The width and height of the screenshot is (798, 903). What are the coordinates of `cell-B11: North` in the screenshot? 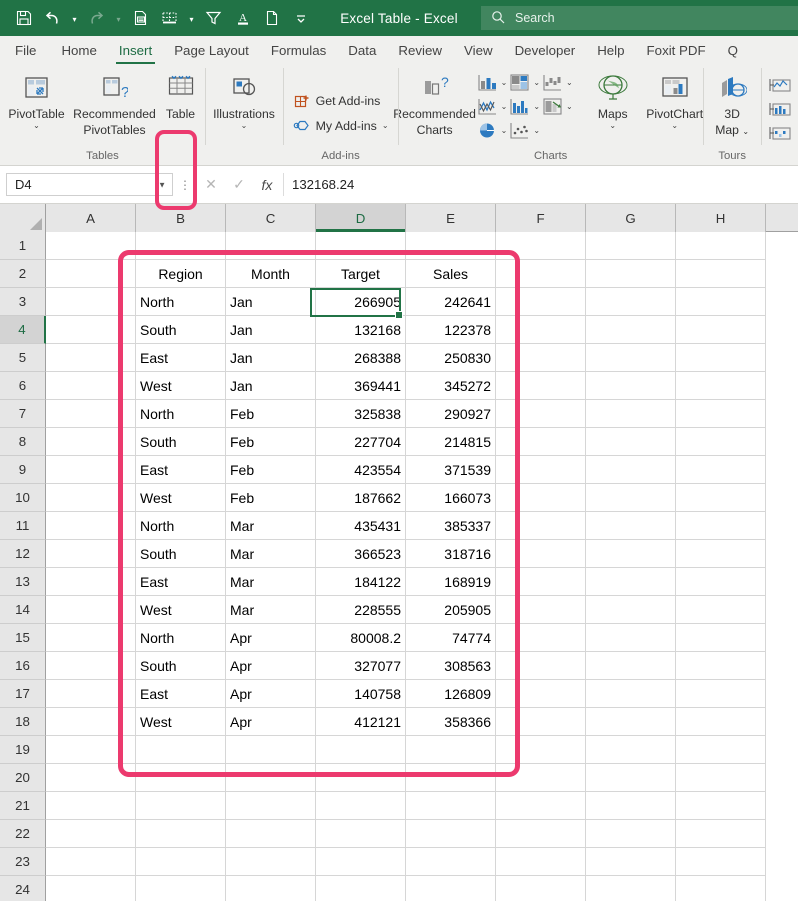 It's located at (181, 526).